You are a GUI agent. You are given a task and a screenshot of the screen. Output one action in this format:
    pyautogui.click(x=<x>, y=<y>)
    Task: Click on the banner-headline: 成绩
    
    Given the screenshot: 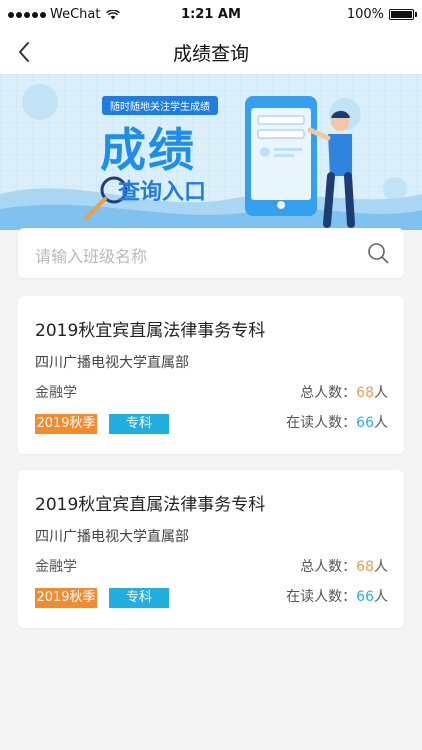 What is the action you would take?
    pyautogui.click(x=148, y=150)
    